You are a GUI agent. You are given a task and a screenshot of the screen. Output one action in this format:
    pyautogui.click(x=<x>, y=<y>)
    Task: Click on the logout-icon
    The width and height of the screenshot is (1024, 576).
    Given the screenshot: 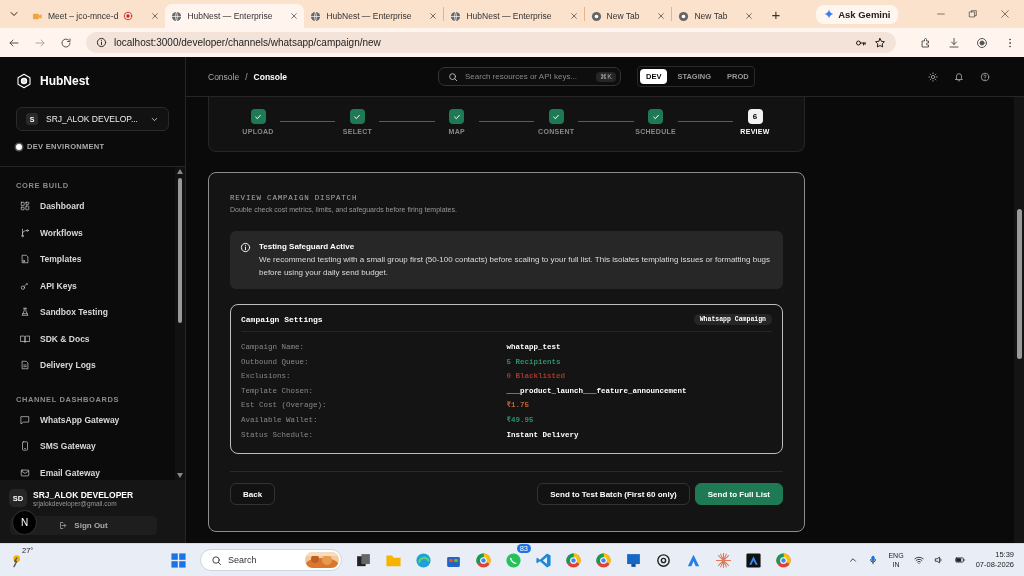 What is the action you would take?
    pyautogui.click(x=64, y=525)
    